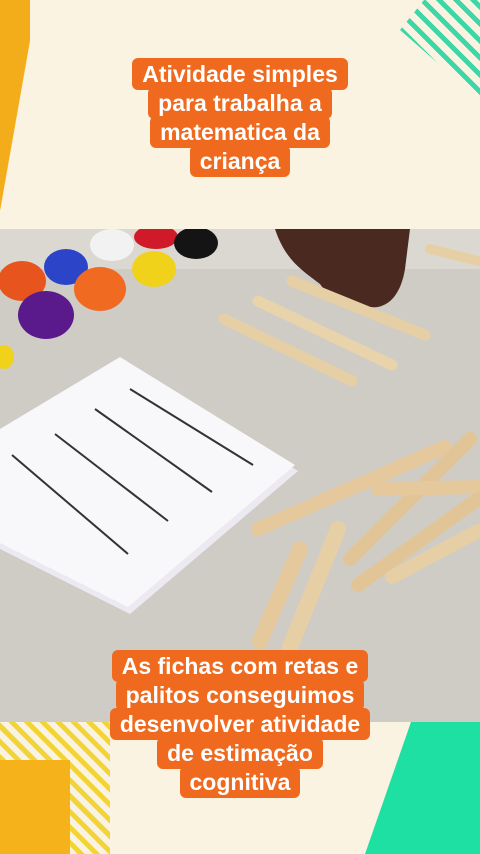 Image resolution: width=480 pixels, height=854 pixels. Describe the element at coordinates (240, 782) in the screenshot. I see `caption-bottom-line-5: cognitiva` at that location.